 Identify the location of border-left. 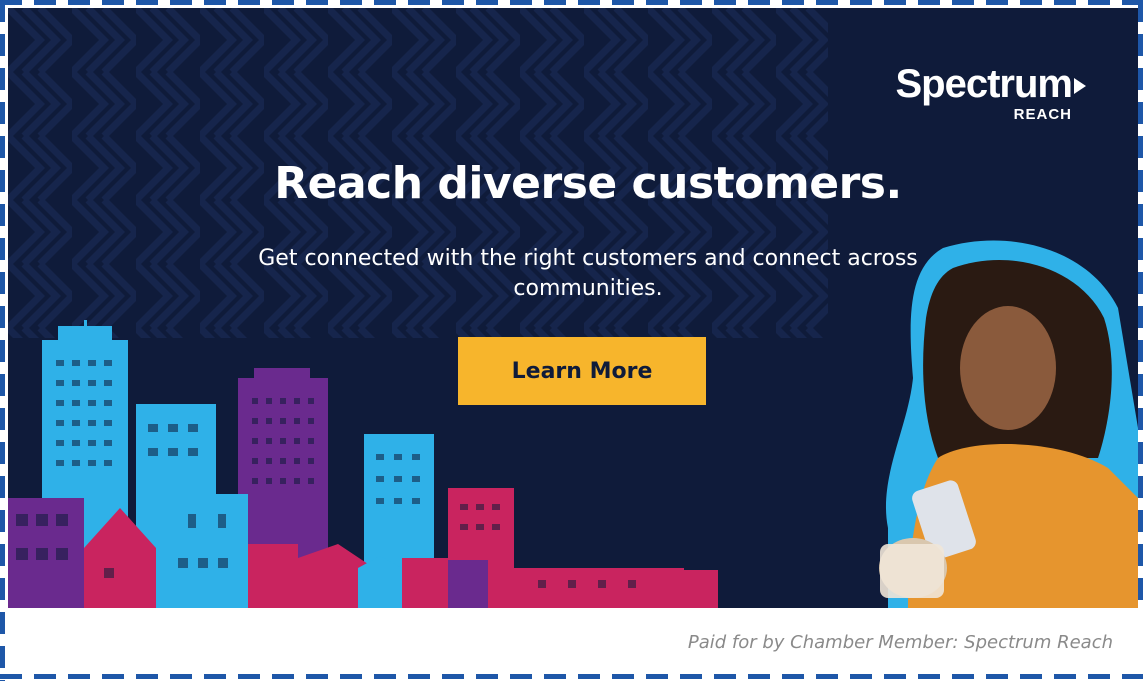
(2, 340).